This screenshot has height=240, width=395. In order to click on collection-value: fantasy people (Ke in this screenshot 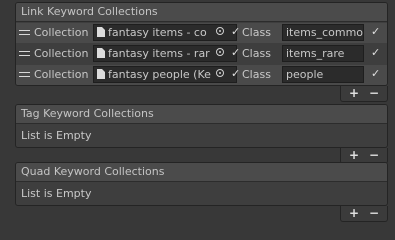, I will do `click(159, 74)`.